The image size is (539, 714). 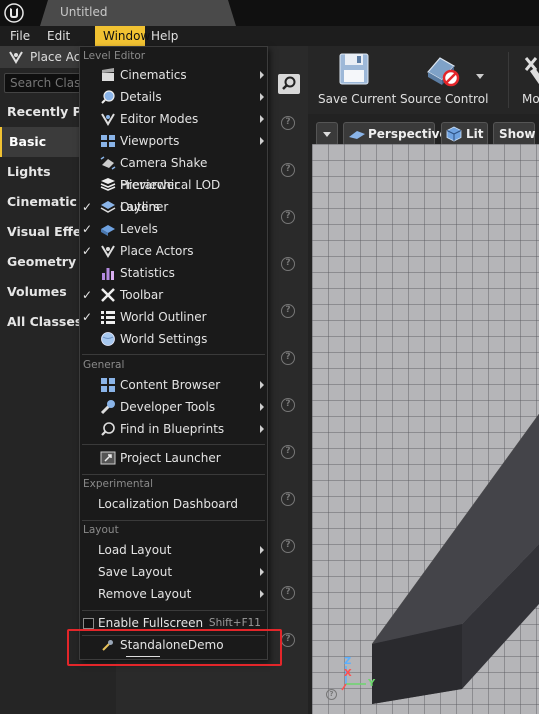 What do you see at coordinates (122, 36) in the screenshot?
I see `menu-window: Window` at bounding box center [122, 36].